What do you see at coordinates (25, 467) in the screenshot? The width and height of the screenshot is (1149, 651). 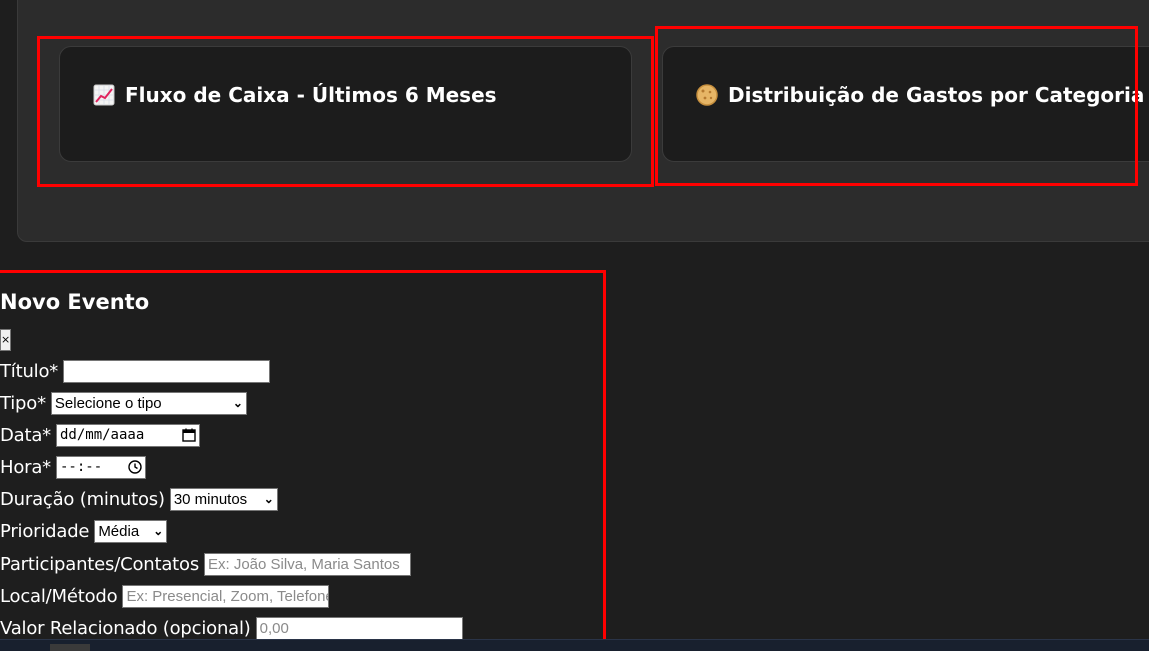 I see `time-label: Hora*` at bounding box center [25, 467].